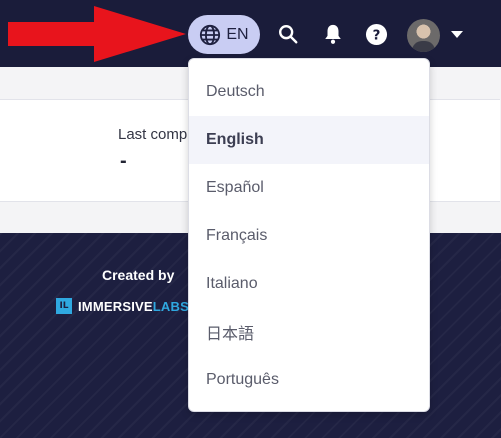  I want to click on search-icon, so click(288, 34).